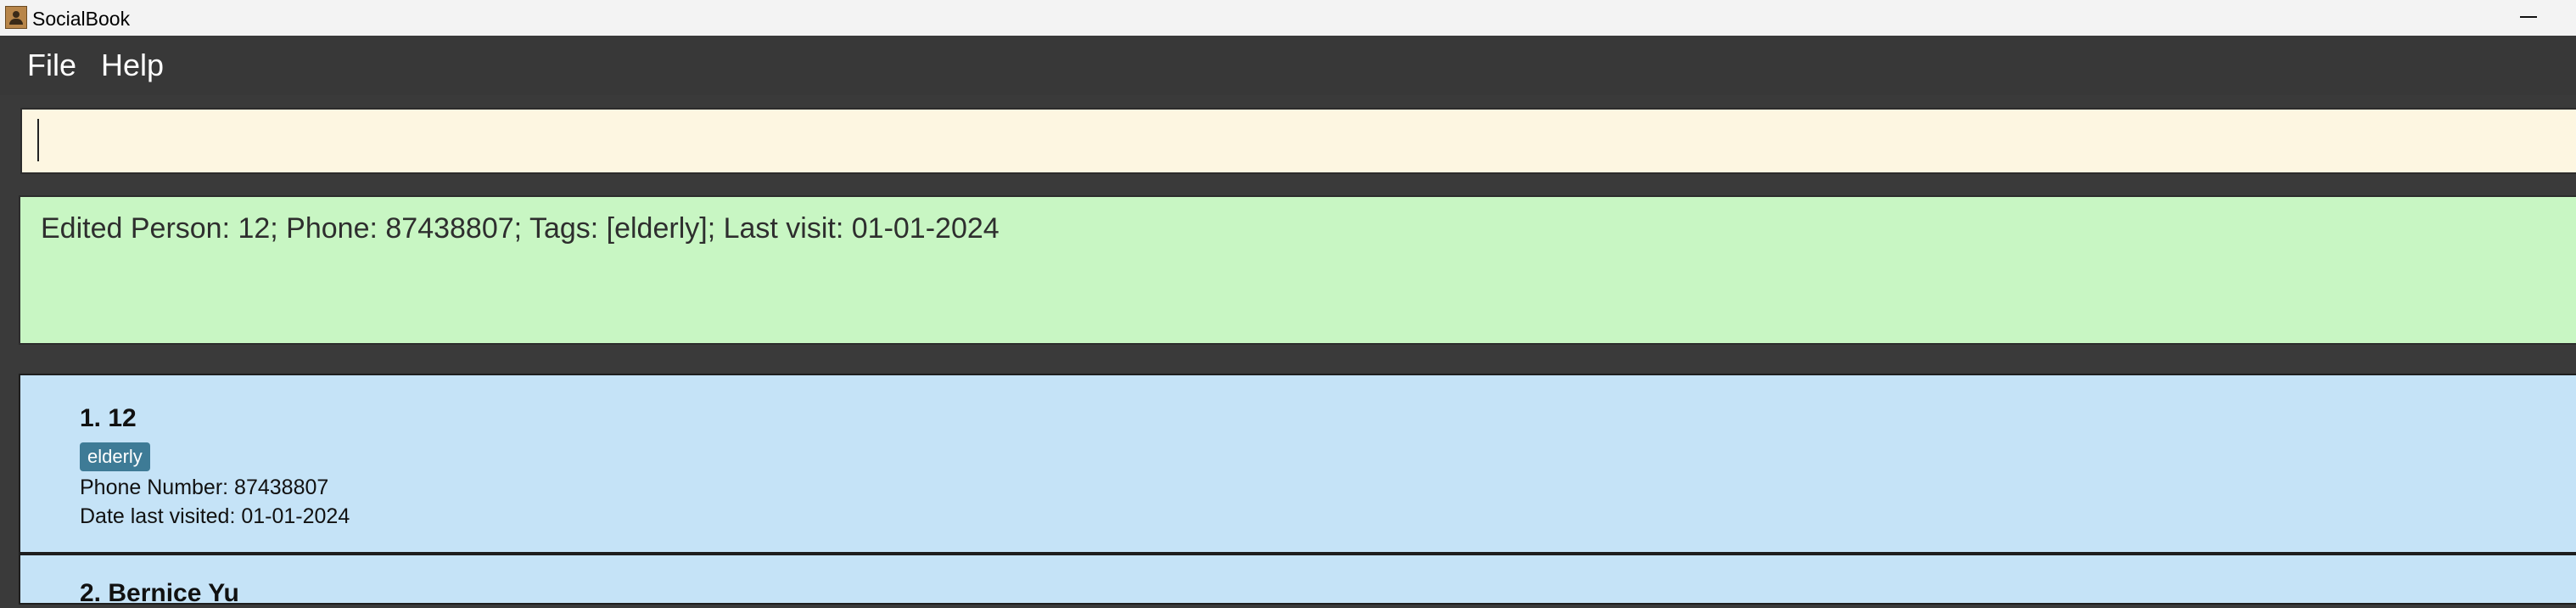 Image resolution: width=2576 pixels, height=608 pixels. Describe the element at coordinates (108, 418) in the screenshot. I see `person-name: 1. 12` at that location.